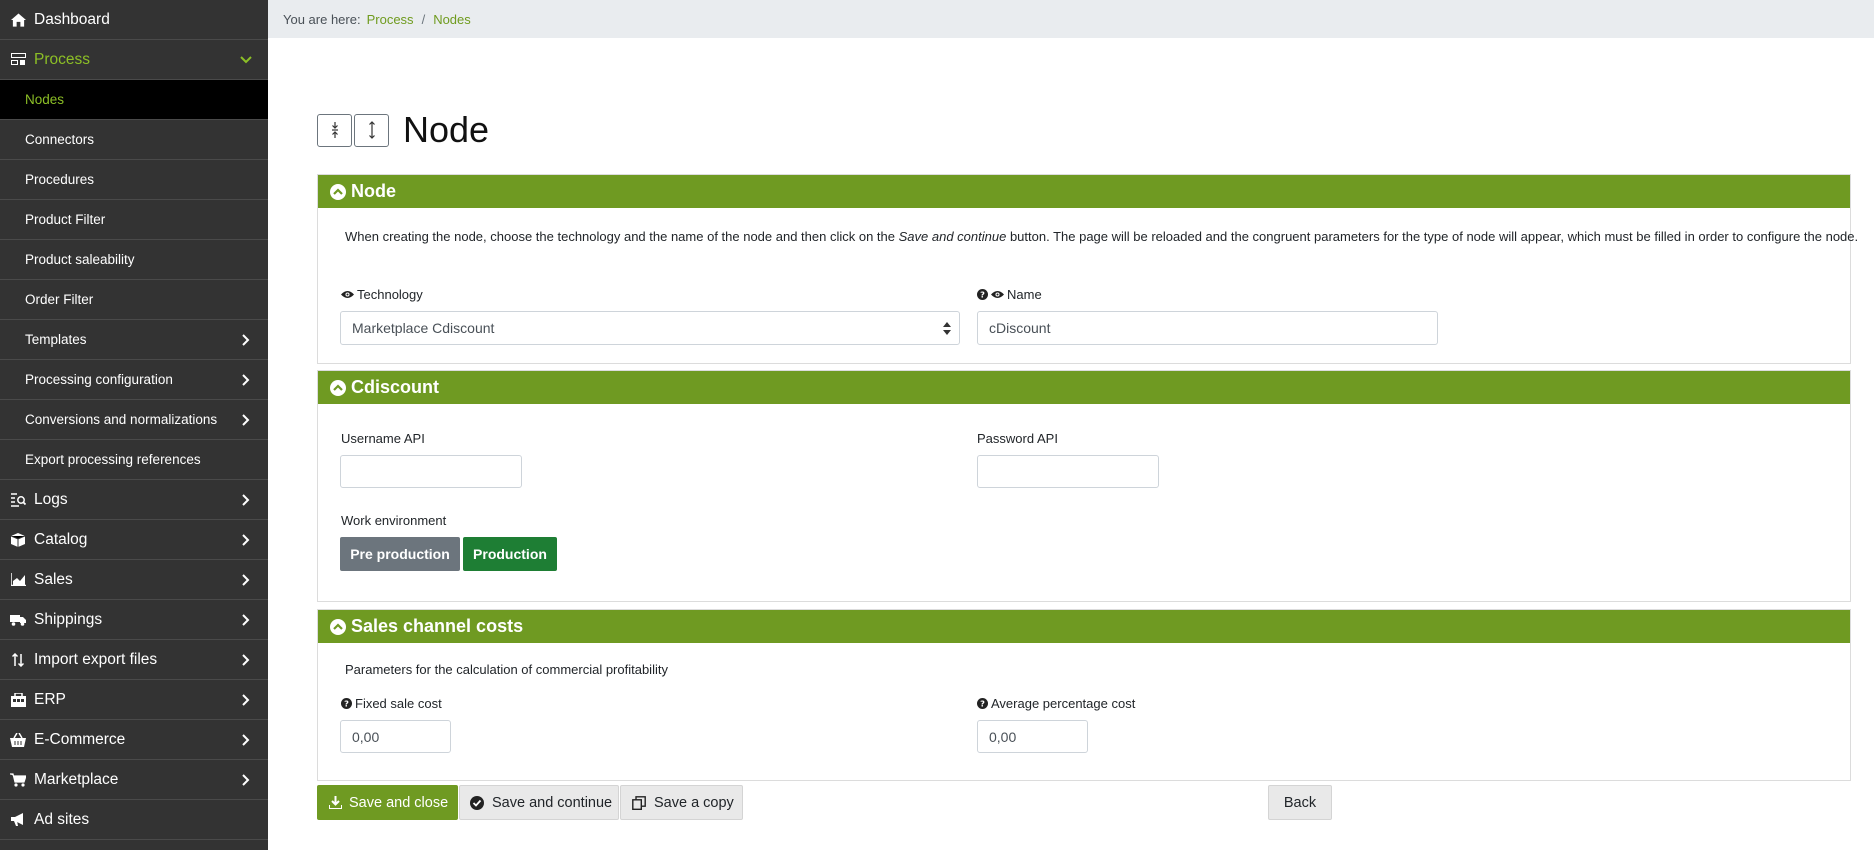  I want to click on work-environment-label: Work environment, so click(394, 520).